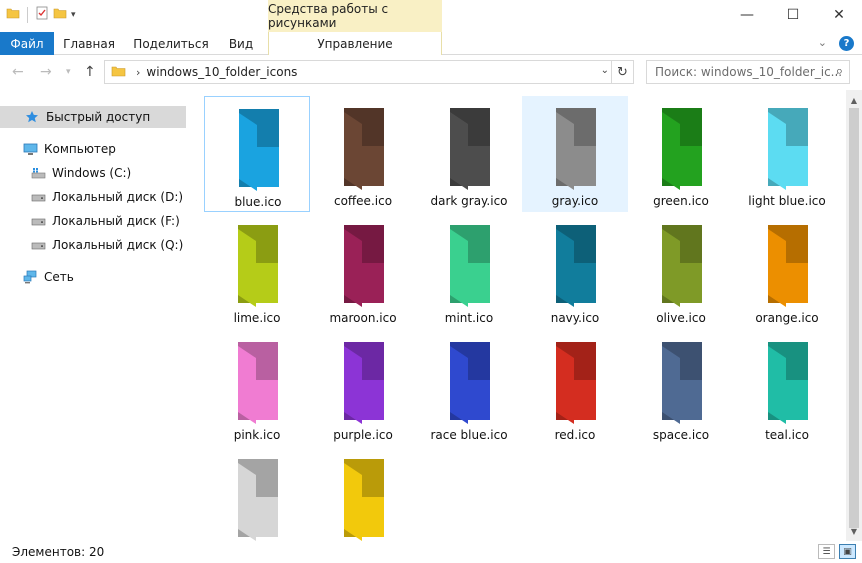 This screenshot has width=862, height=563. I want to click on refresh-icon: ↻, so click(622, 72).